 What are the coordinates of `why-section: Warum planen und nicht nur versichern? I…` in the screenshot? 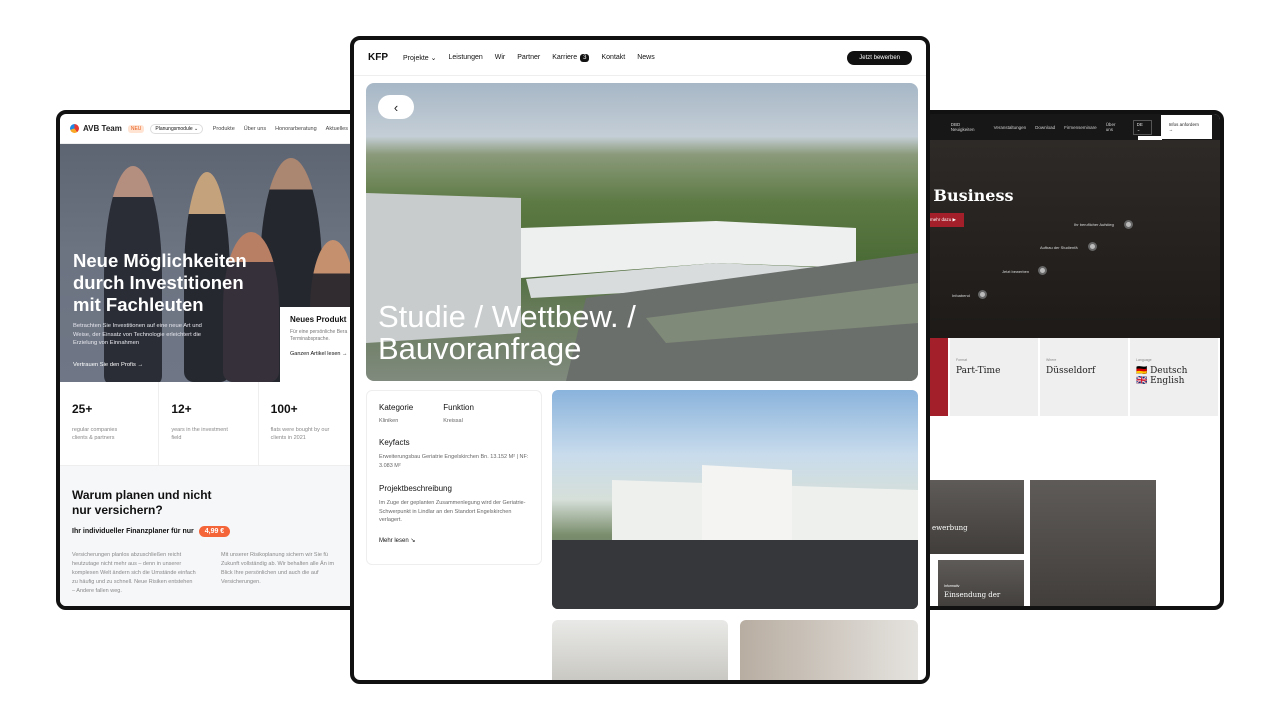 It's located at (209, 536).